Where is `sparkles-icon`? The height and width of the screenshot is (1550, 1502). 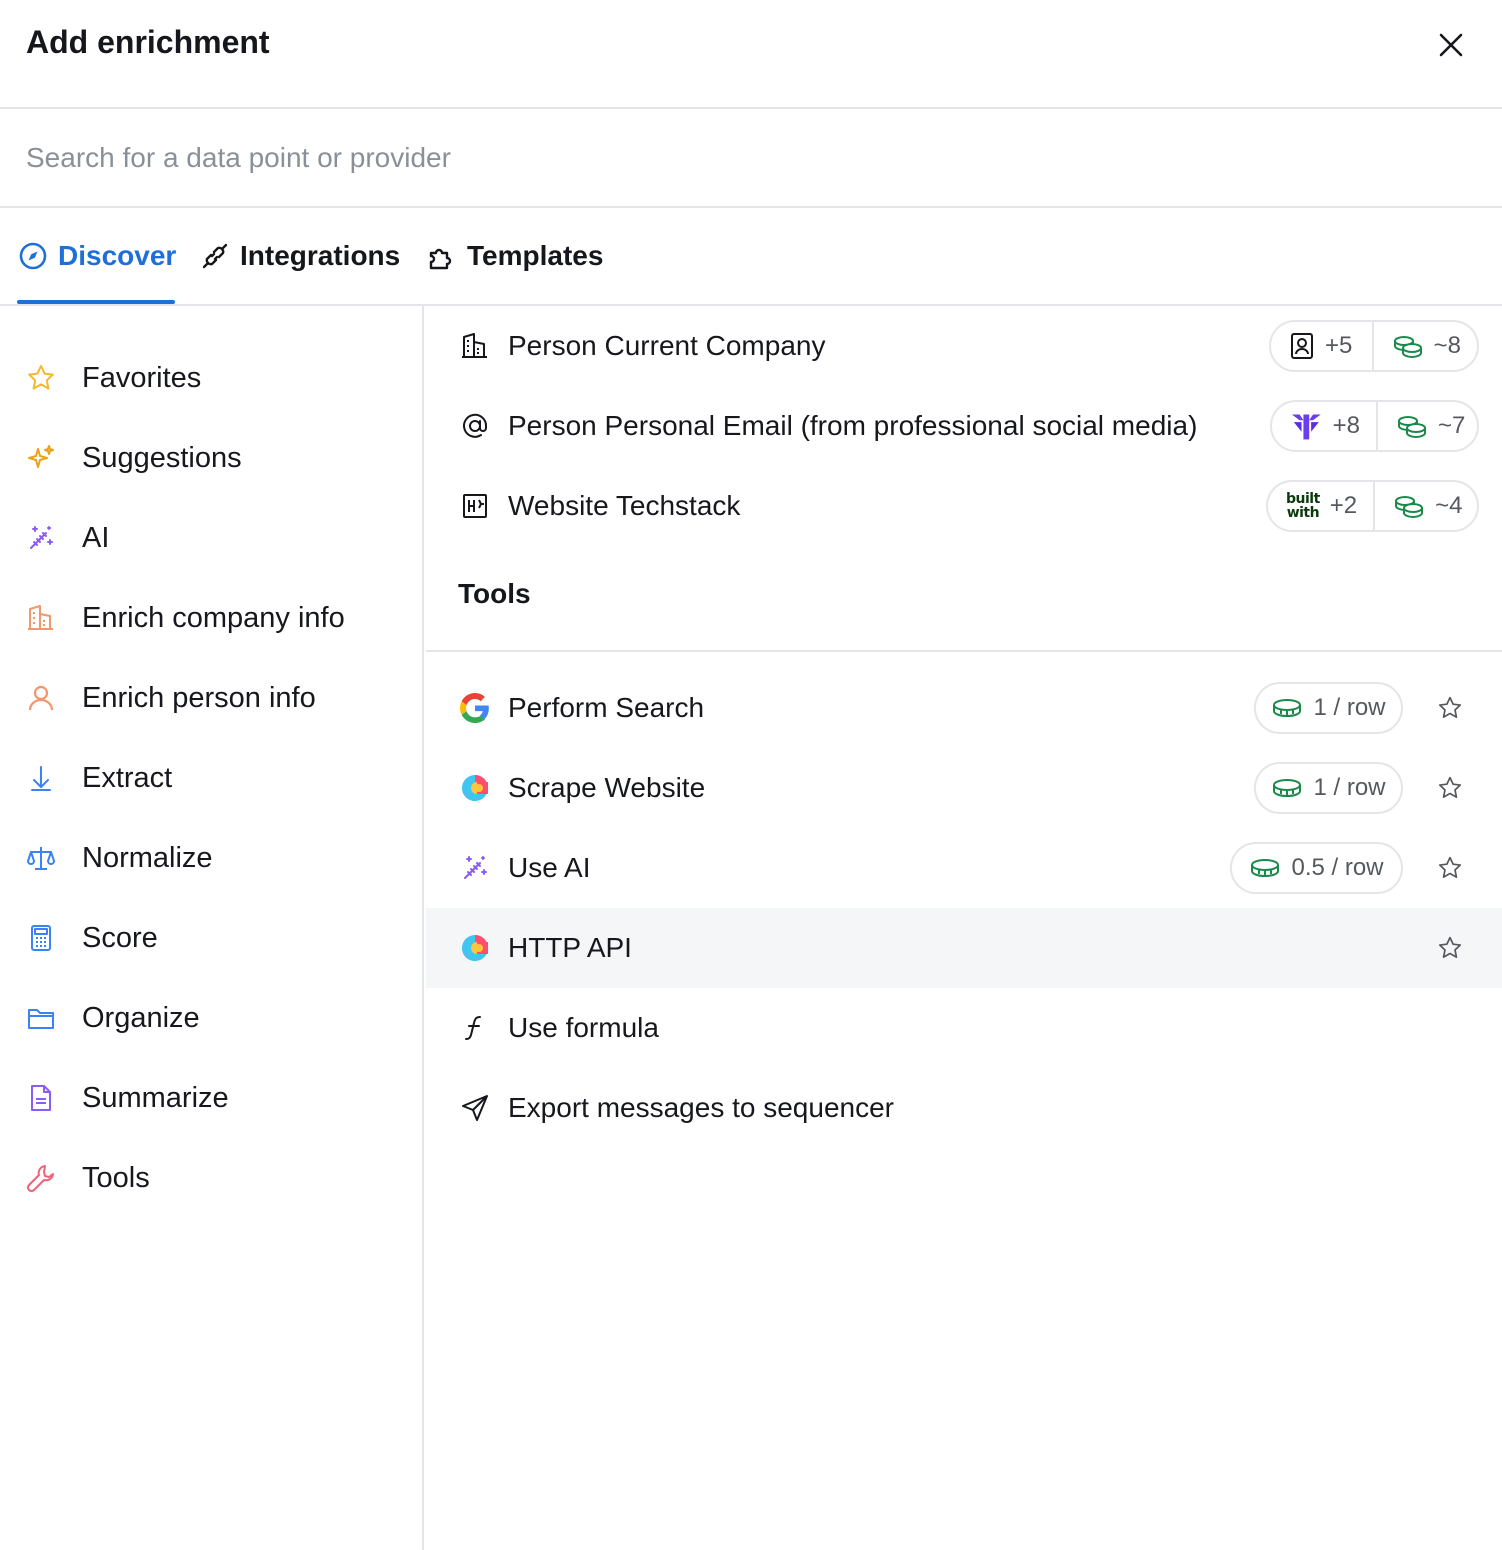 sparkles-icon is located at coordinates (41, 458).